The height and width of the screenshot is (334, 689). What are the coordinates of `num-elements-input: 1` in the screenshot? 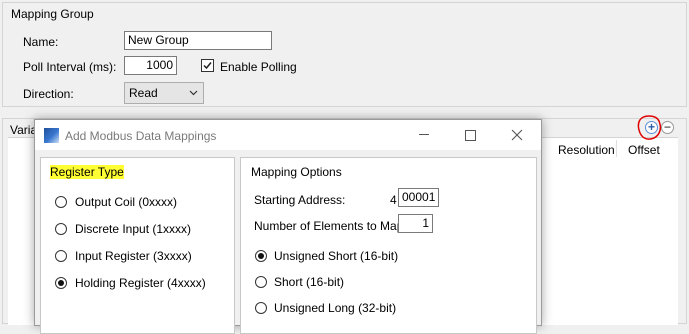 It's located at (415, 223).